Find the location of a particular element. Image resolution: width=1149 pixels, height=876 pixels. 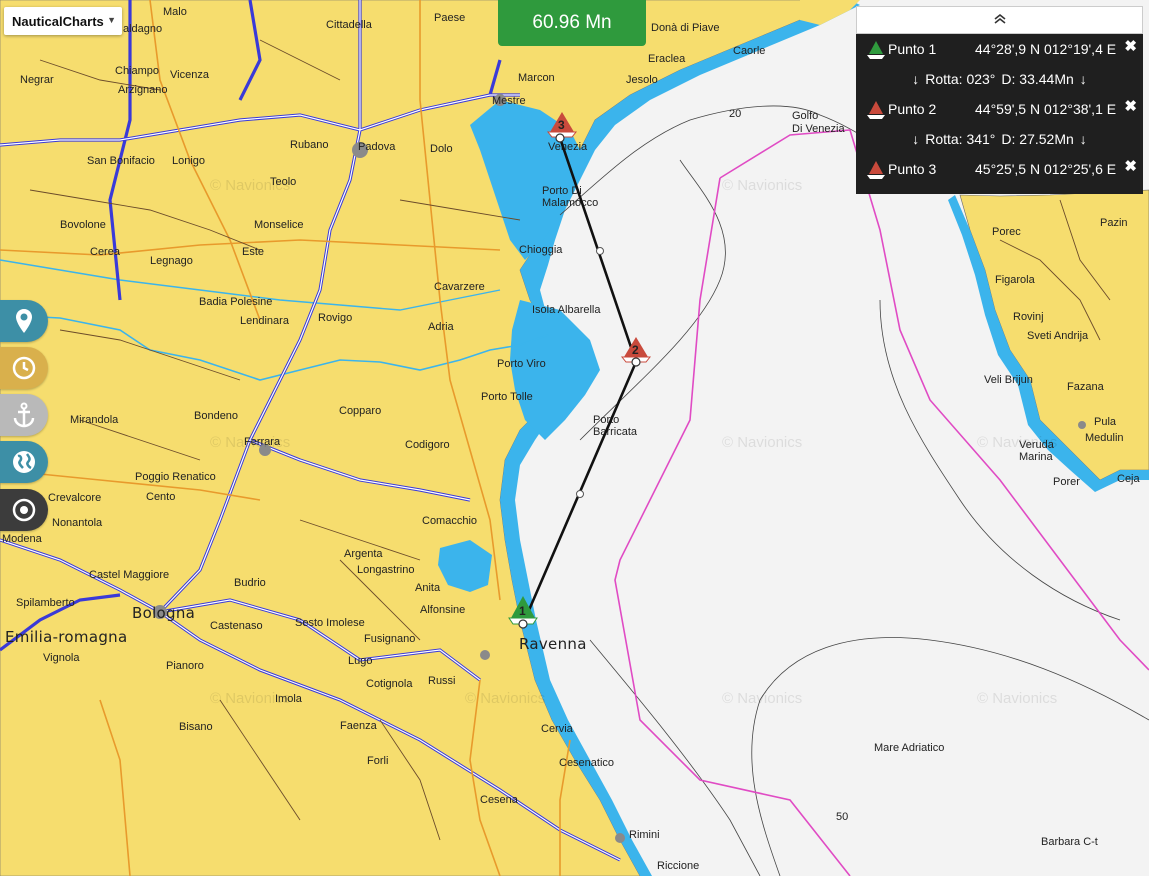

svg-text: Jesolo is located at coordinates (642, 80).